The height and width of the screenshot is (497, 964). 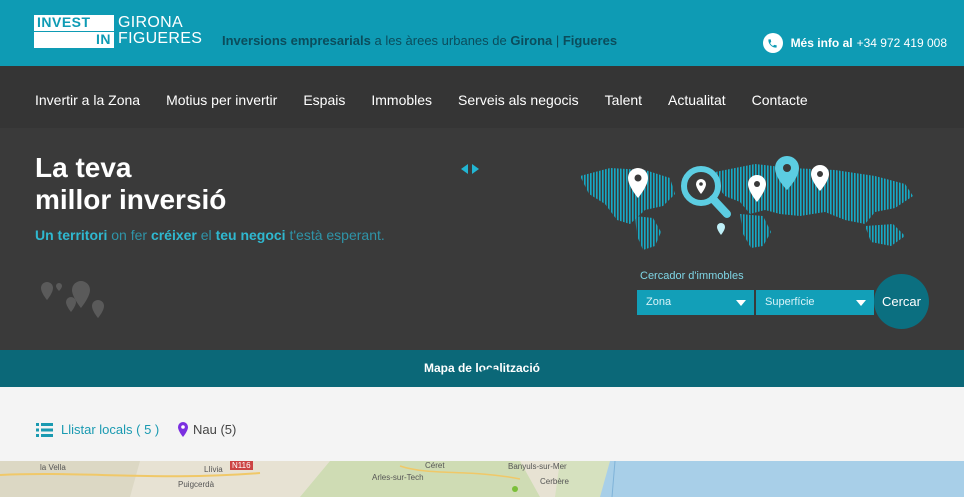 I want to click on decorative-pins-icon, so click(x=72, y=299).